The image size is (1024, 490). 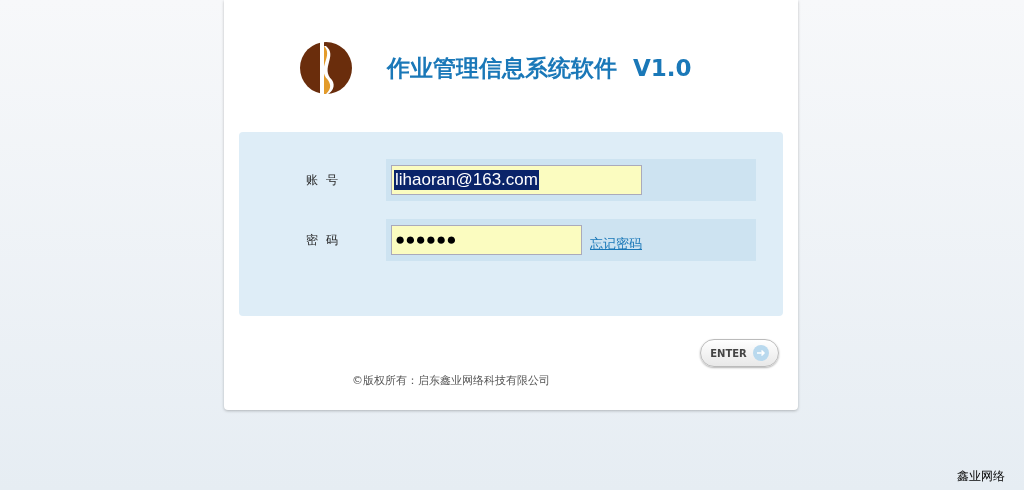 I want to click on field-label: 密 码, so click(x=322, y=240).